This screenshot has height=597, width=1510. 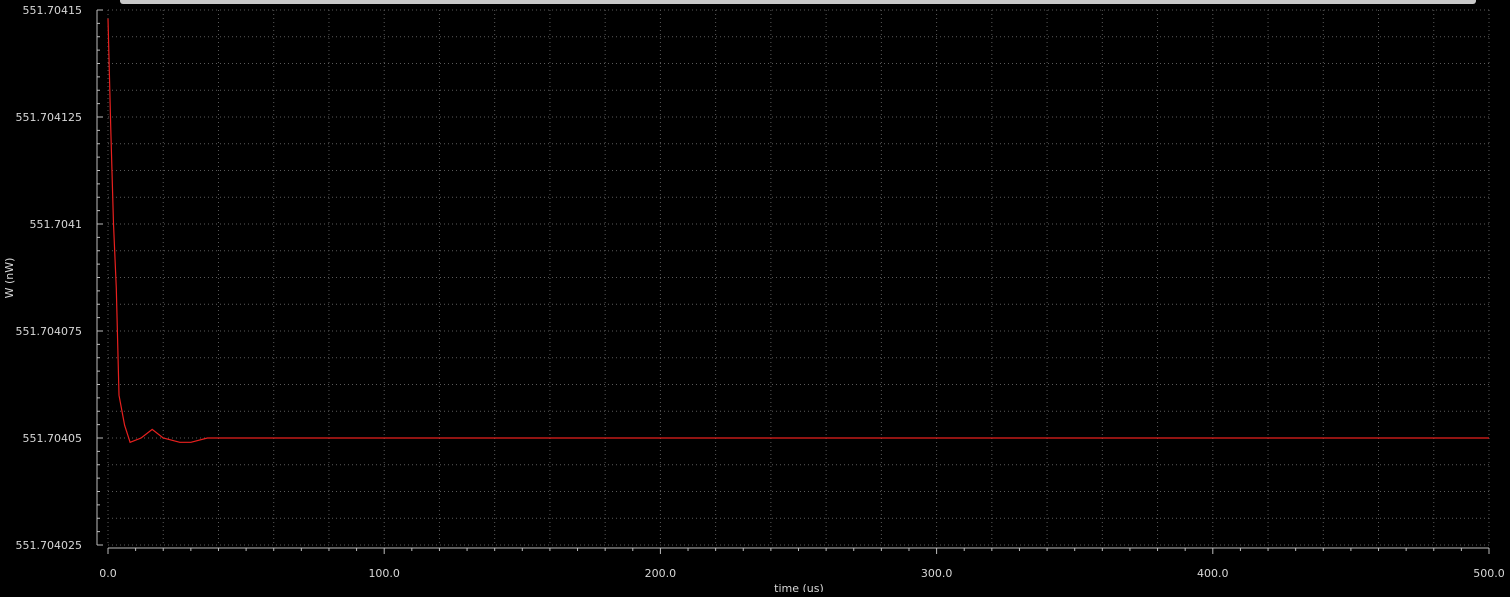 What do you see at coordinates (53, 10) in the screenshot?
I see `y-tick-label: 551.70415` at bounding box center [53, 10].